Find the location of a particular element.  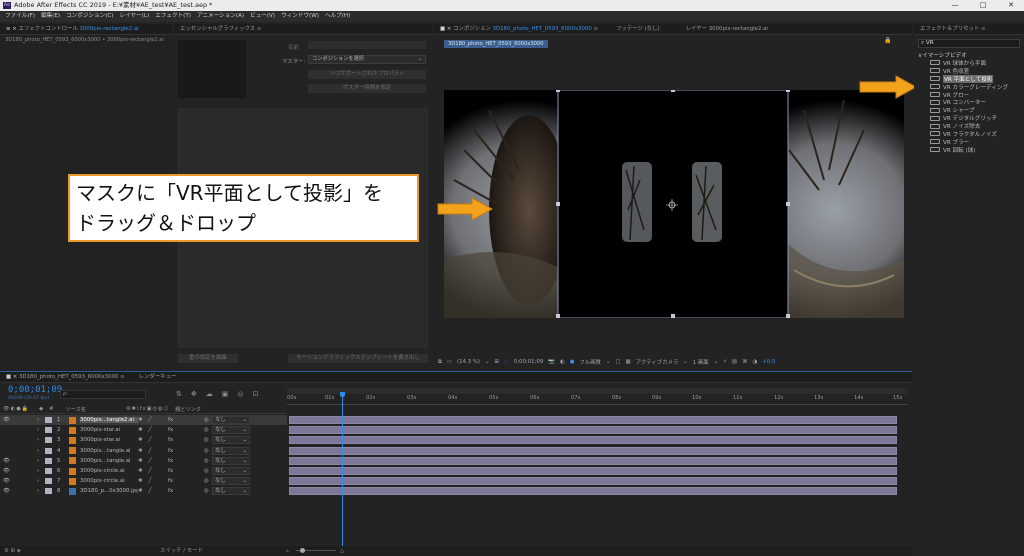

menu-composition: コンポジション(C) is located at coordinates (89, 16).